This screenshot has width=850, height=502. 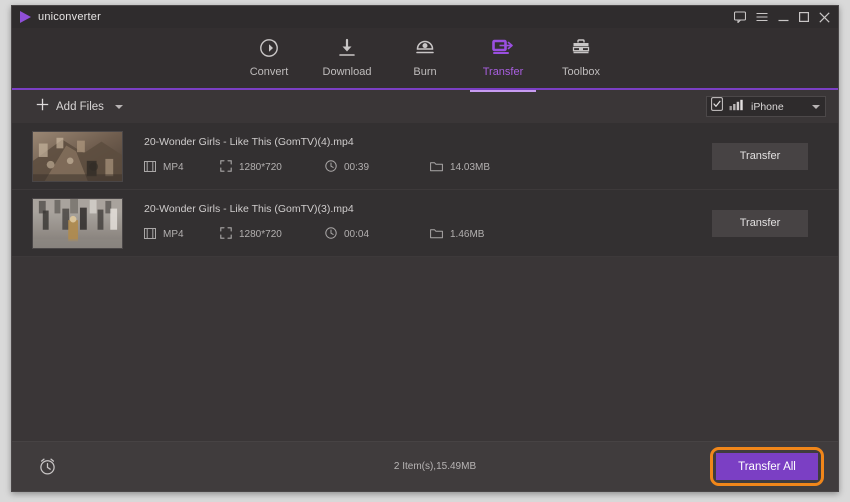 I want to click on transfer-all-button: Transfer All, so click(x=767, y=466).